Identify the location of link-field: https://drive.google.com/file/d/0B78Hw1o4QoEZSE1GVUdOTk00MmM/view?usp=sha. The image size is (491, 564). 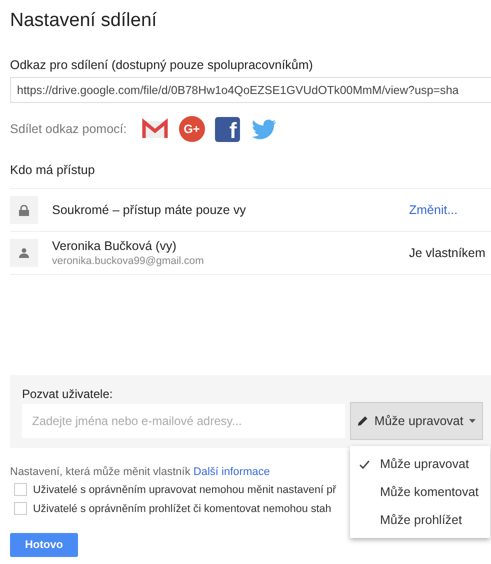
(250, 90).